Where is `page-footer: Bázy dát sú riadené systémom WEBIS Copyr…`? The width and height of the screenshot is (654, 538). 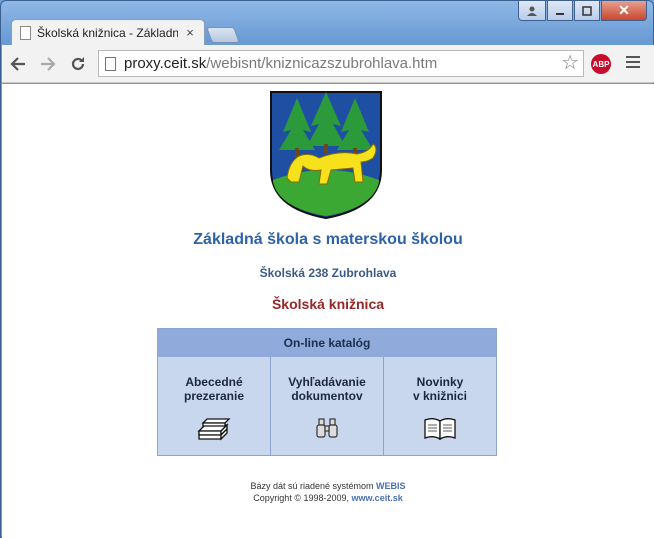 page-footer: Bázy dát sú riadené systémom WEBIS Copyr… is located at coordinates (328, 492).